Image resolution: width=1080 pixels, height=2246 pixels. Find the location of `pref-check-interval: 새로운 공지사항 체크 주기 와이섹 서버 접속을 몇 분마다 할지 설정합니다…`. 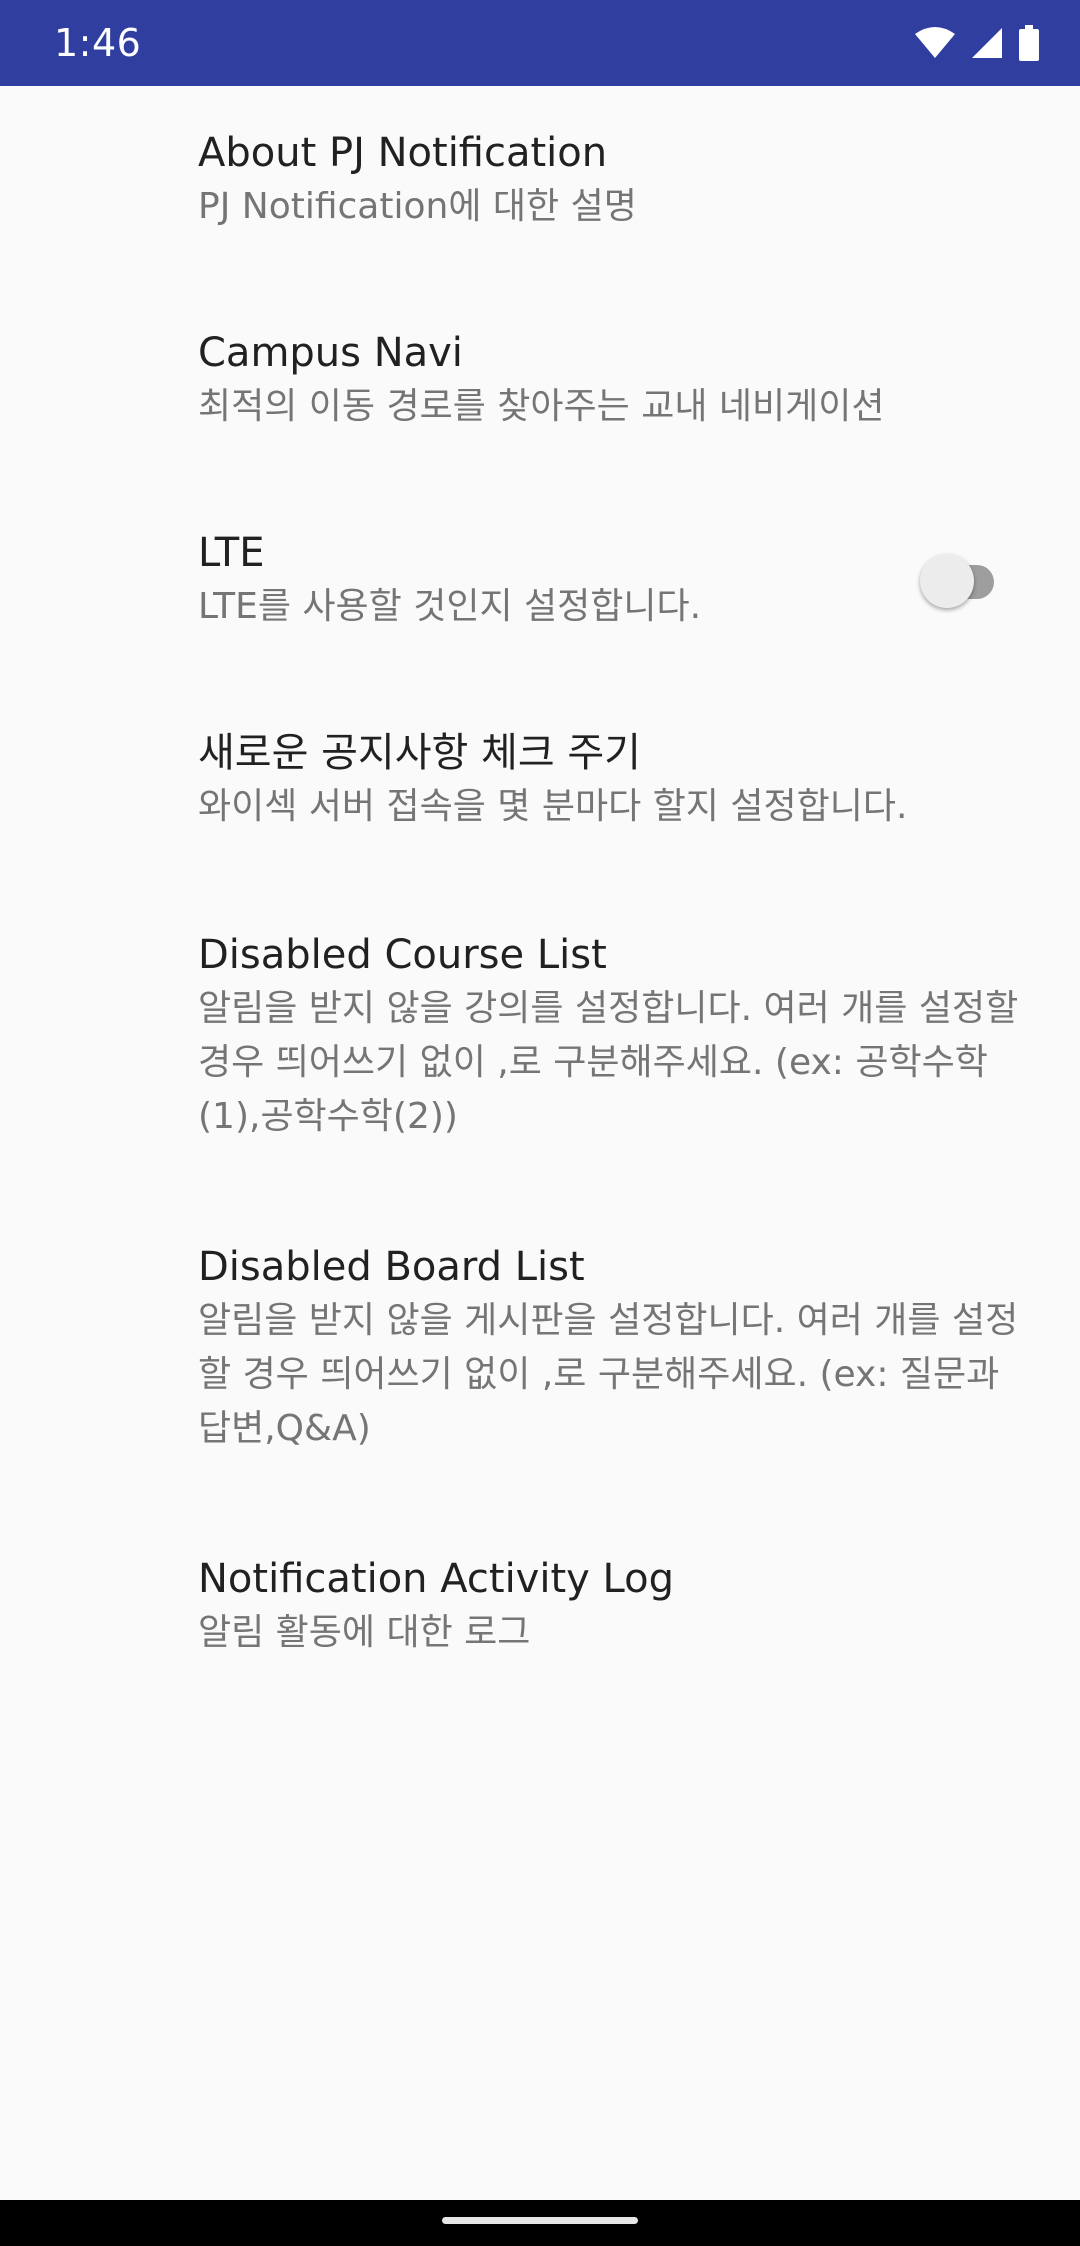

pref-check-interval: 새로운 공지사항 체크 주기 와이섹 서버 접속을 몇 분마다 할지 설정합니다… is located at coordinates (540, 786).